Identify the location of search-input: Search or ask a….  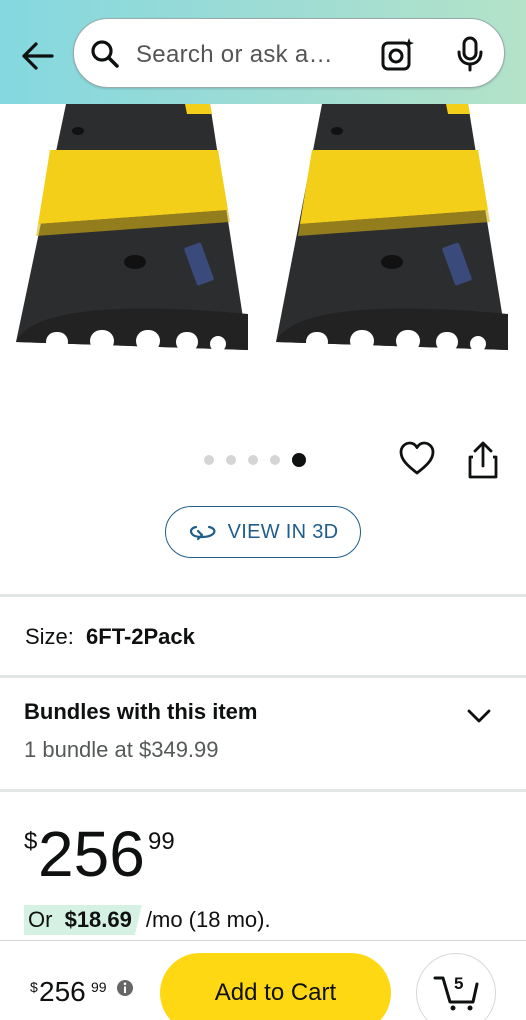
(234, 55).